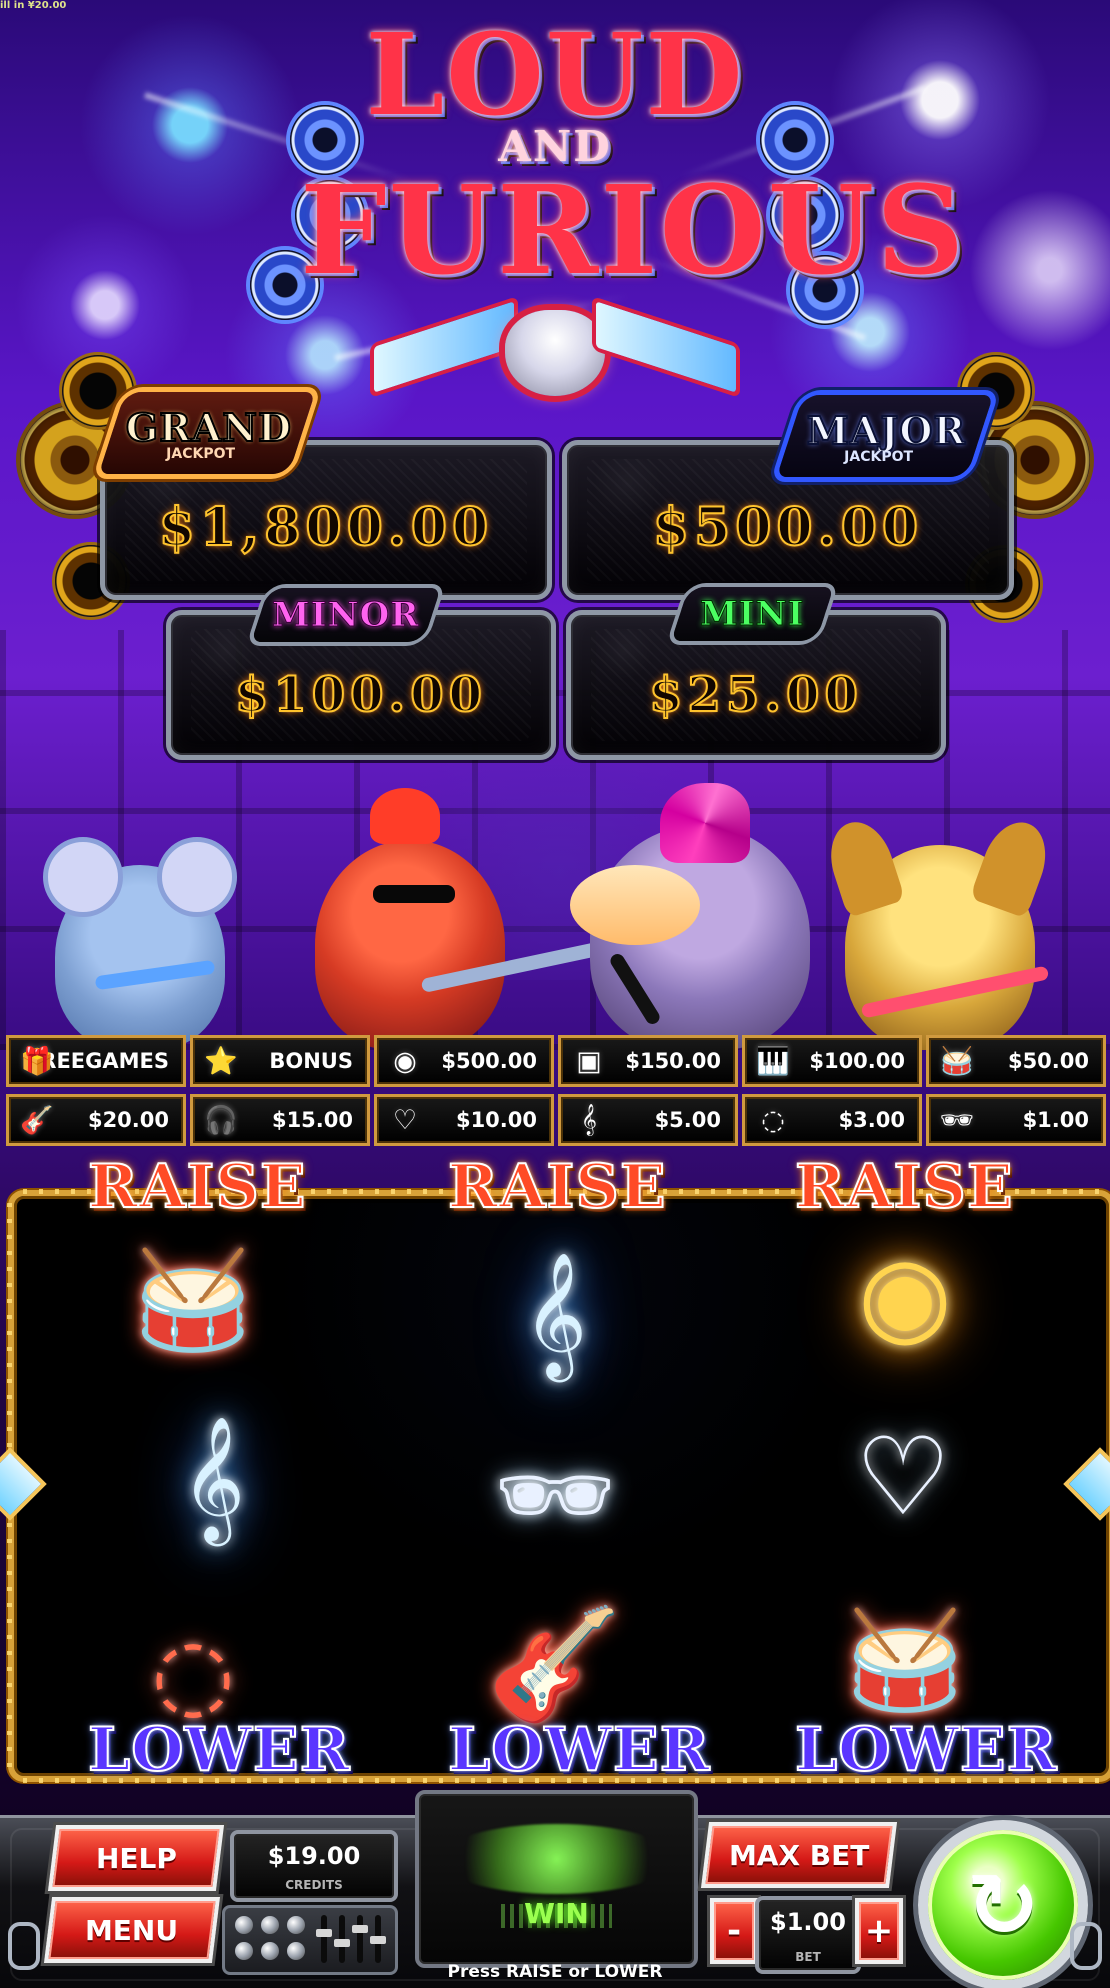  I want to click on headphones-icon: 🎧, so click(221, 1120).